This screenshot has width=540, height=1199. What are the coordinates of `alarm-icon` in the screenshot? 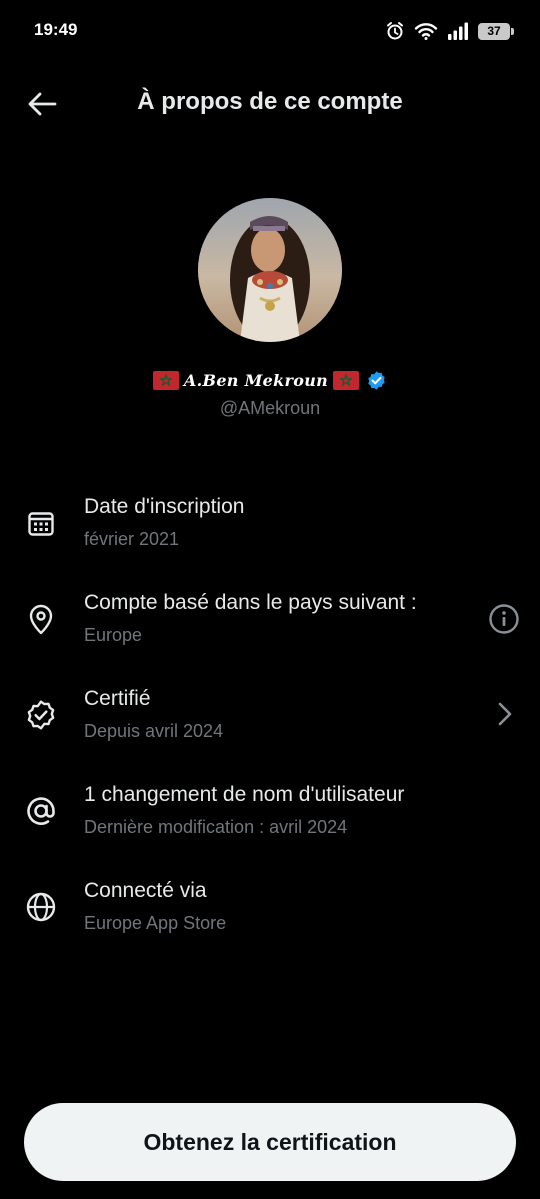 It's located at (395, 31).